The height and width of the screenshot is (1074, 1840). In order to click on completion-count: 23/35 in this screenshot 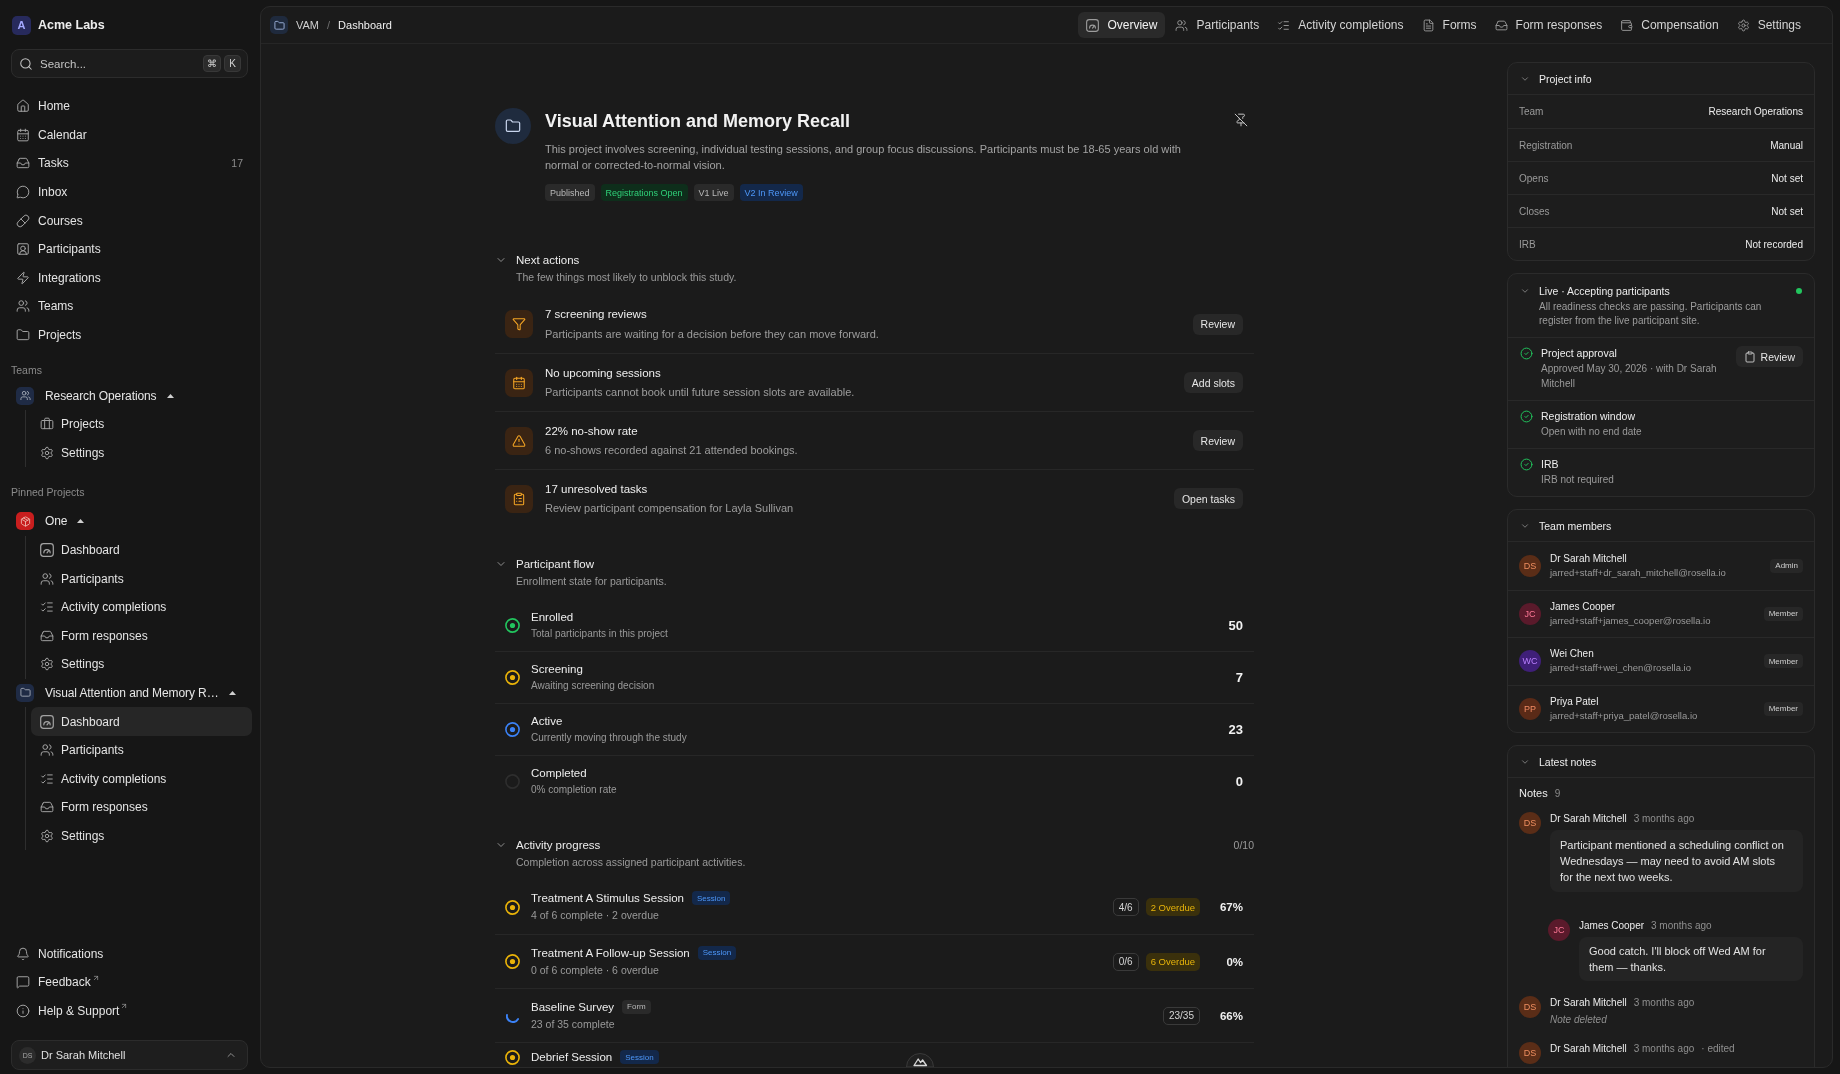, I will do `click(1181, 1015)`.